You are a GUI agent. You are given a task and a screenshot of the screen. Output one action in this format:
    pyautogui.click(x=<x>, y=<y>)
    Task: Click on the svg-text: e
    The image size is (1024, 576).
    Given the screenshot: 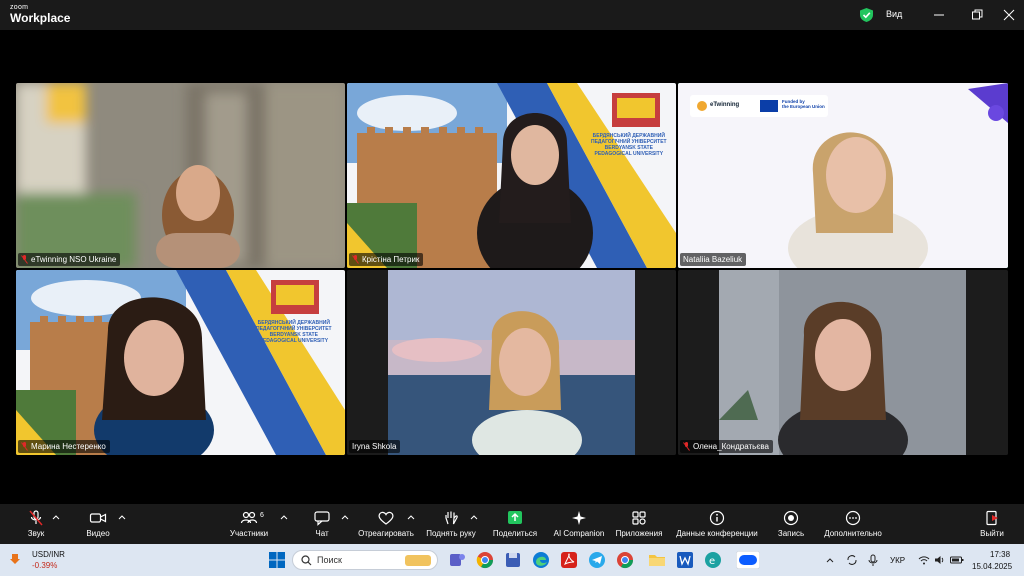 What is the action you would take?
    pyautogui.click(x=712, y=561)
    